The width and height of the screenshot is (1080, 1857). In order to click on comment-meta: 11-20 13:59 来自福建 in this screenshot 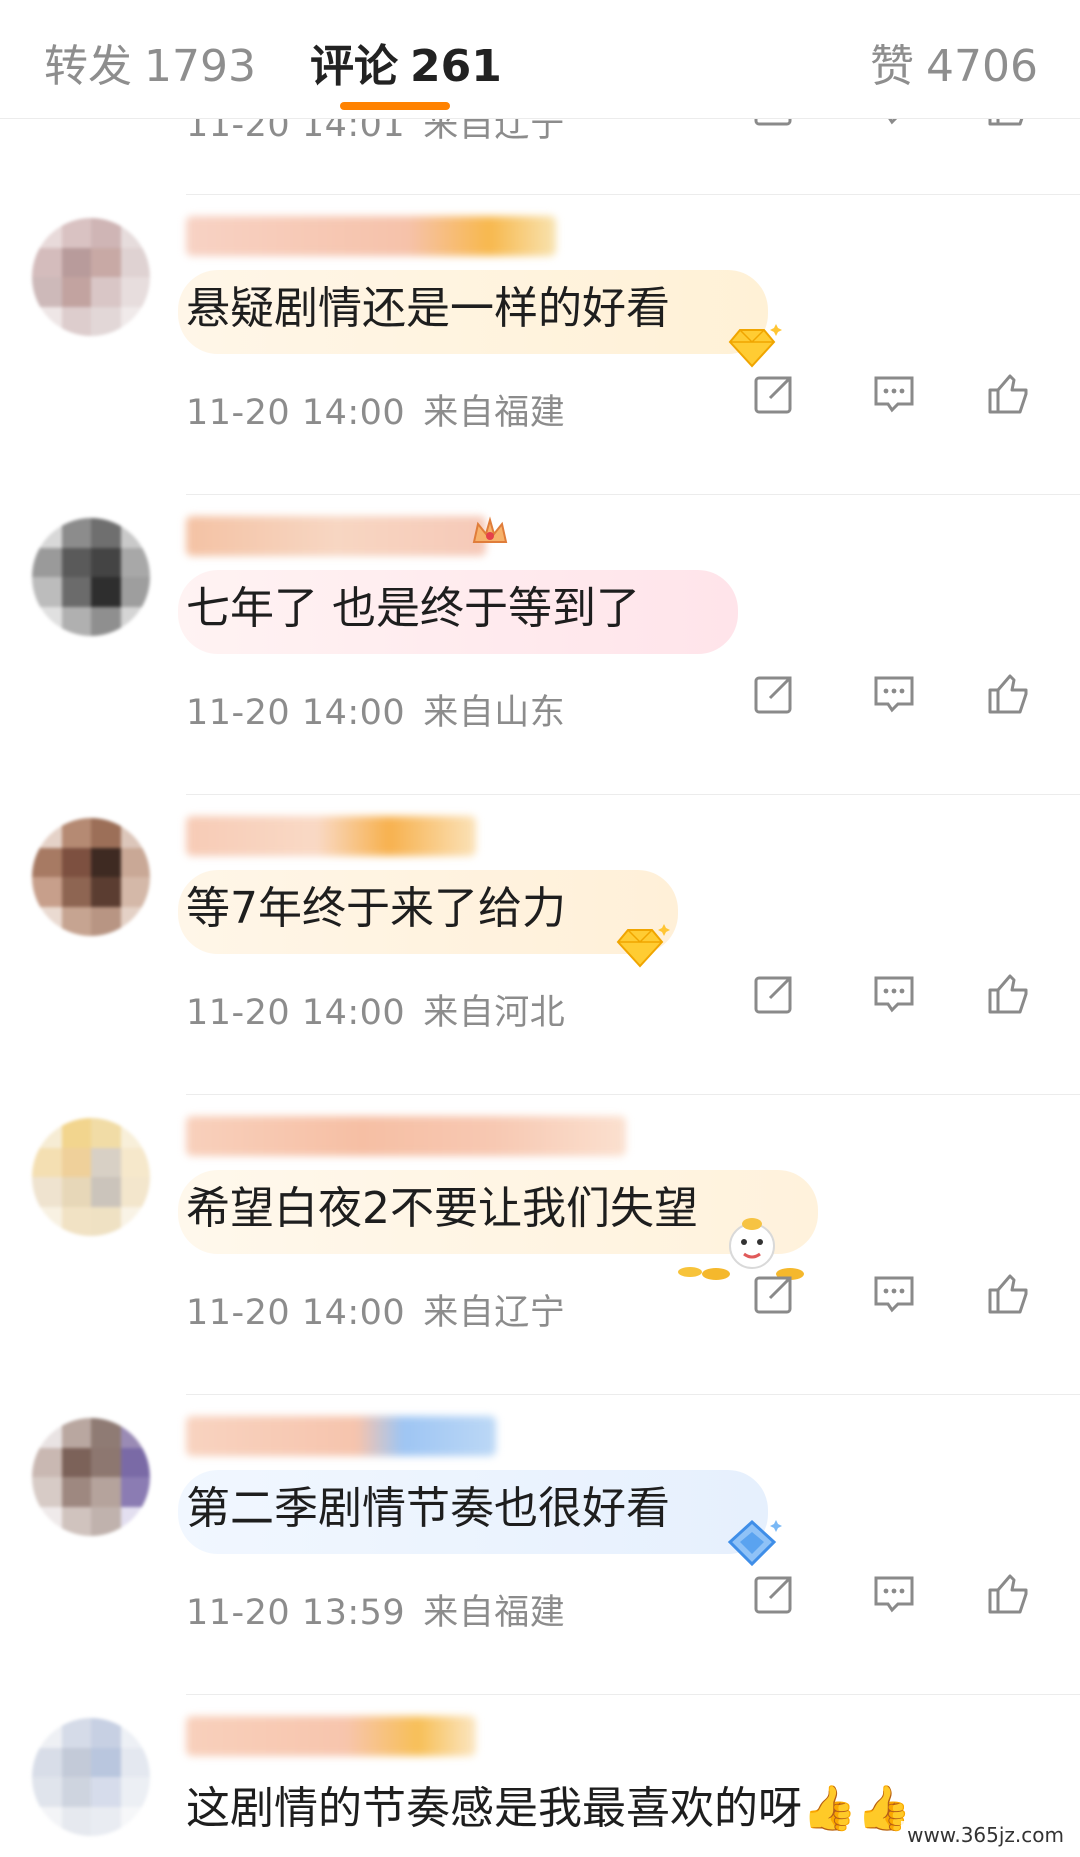, I will do `click(375, 1609)`.